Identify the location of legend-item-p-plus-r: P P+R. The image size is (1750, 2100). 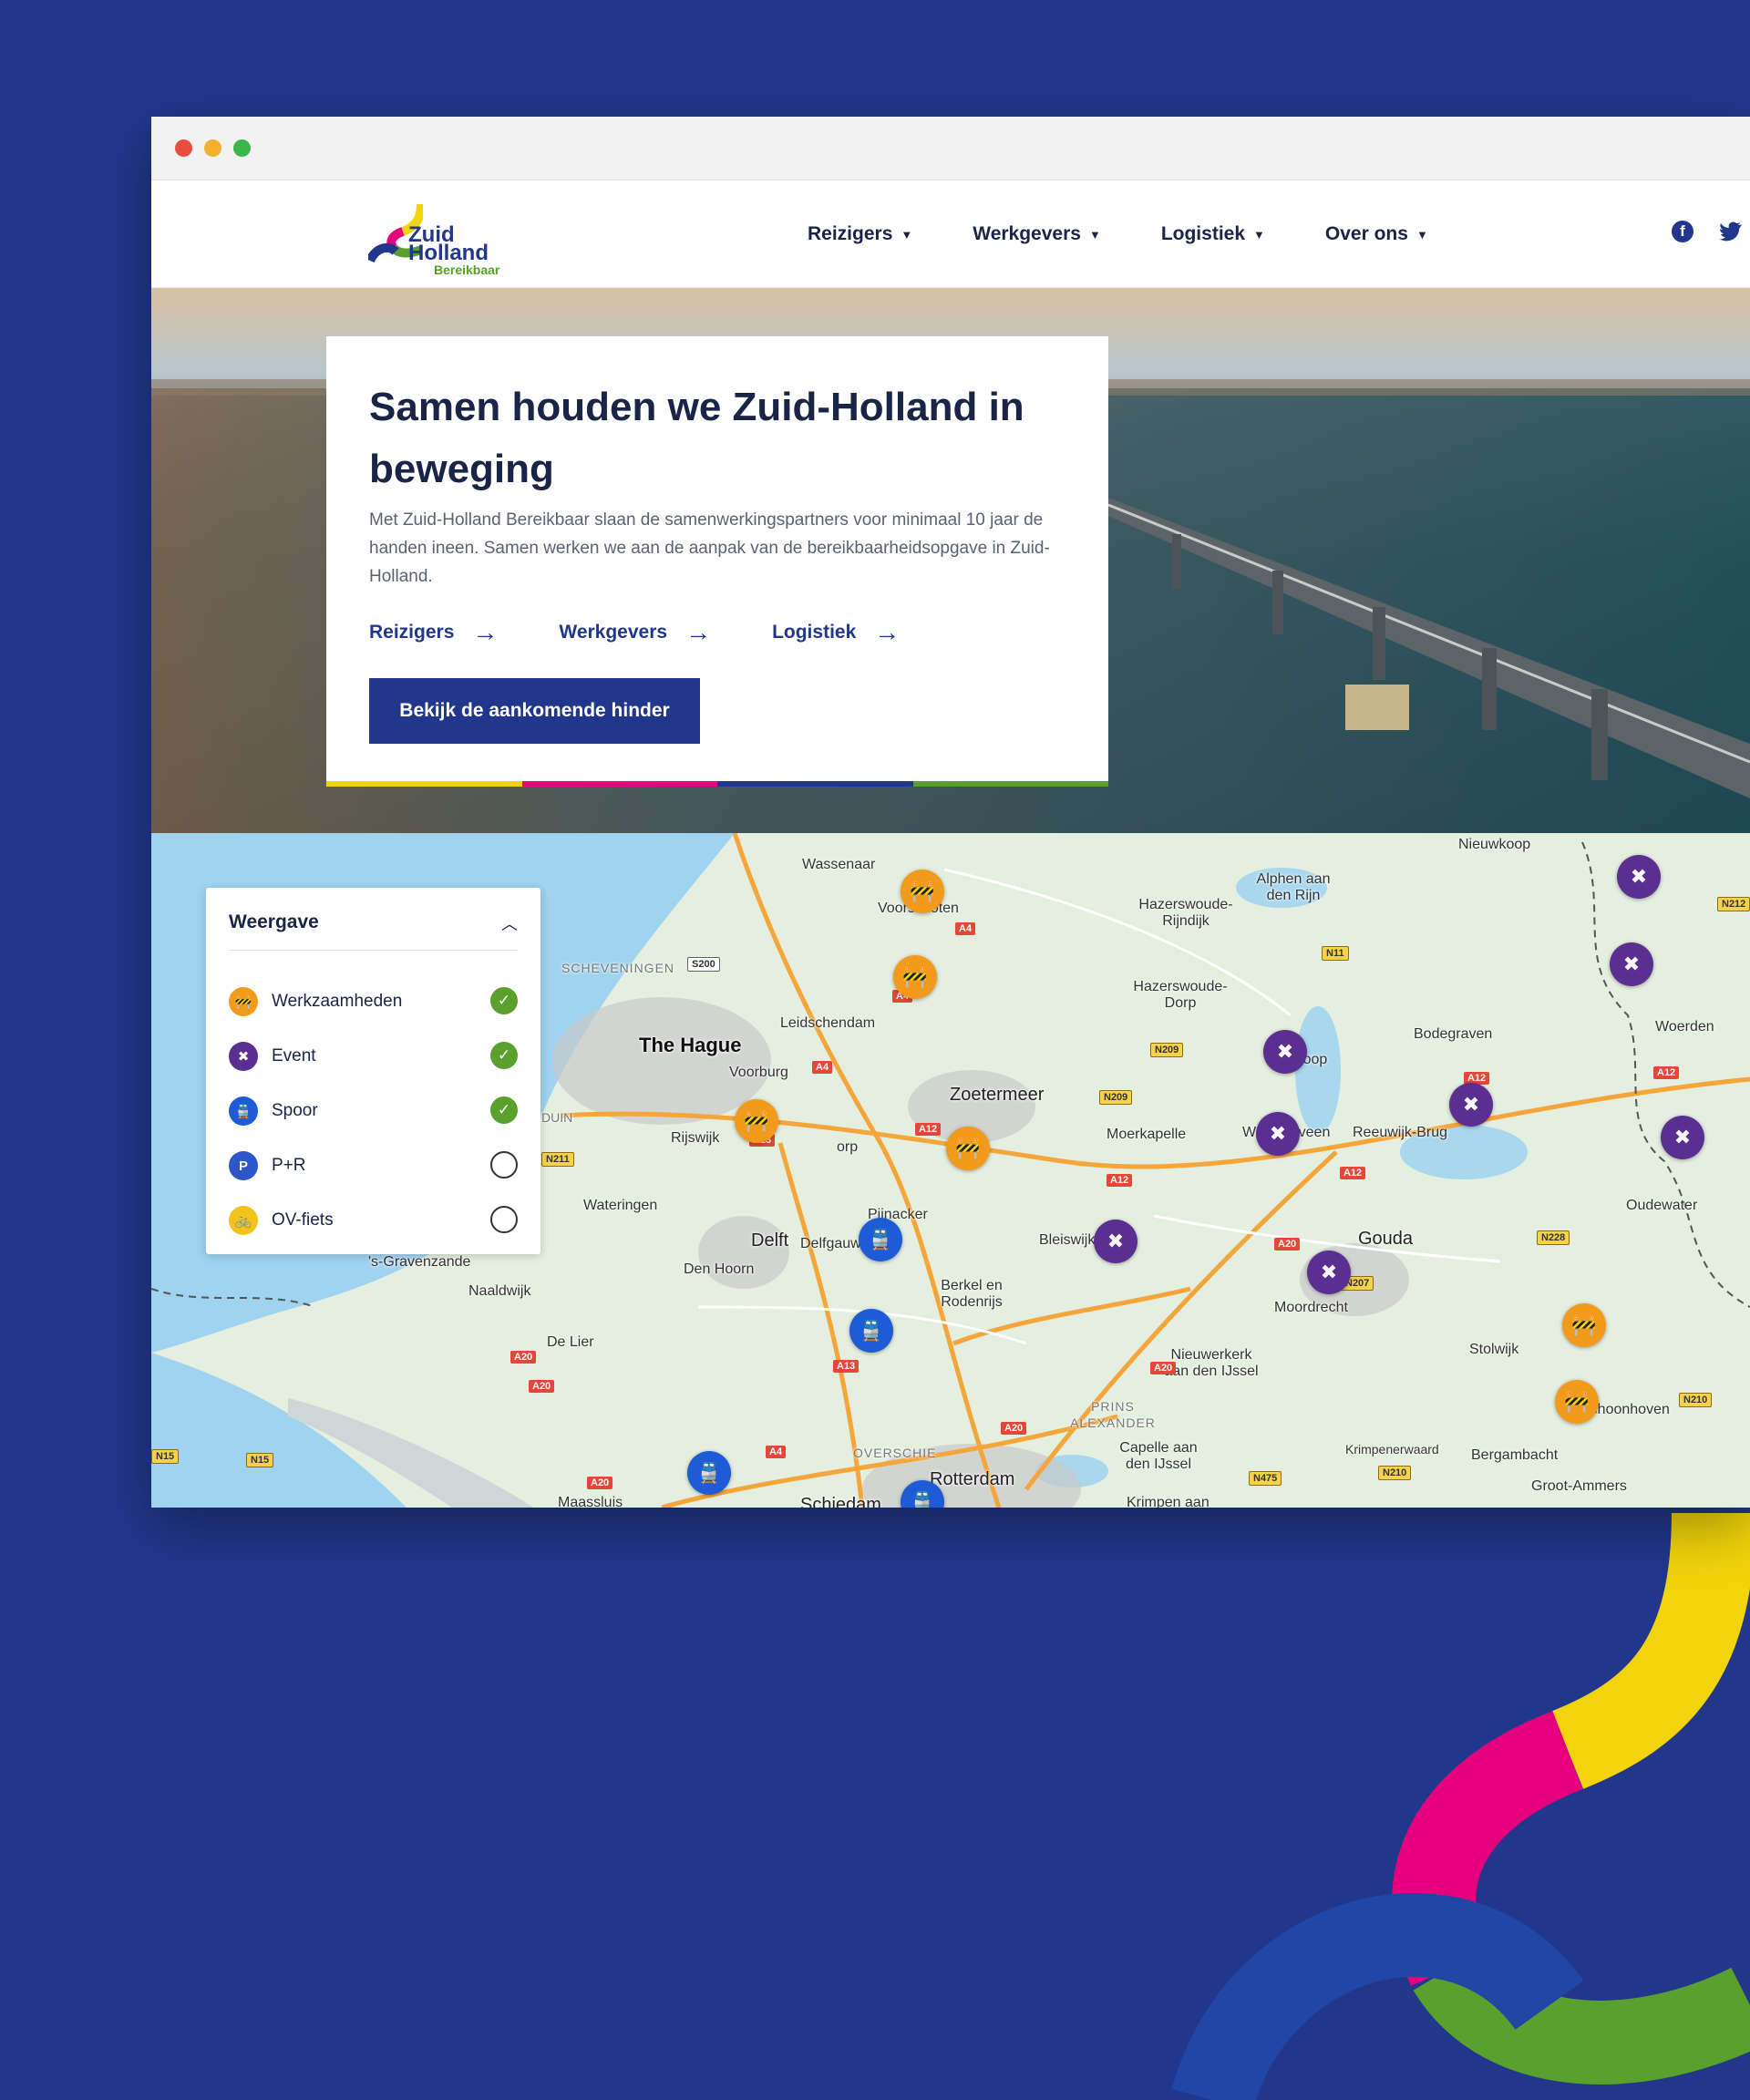
(373, 1166).